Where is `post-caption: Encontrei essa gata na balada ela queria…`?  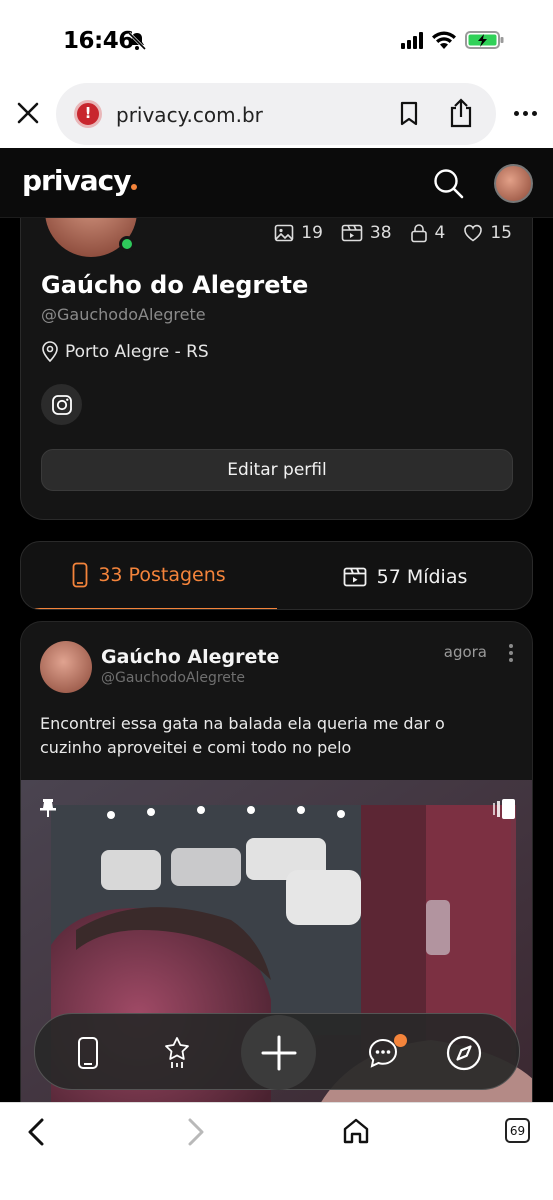
post-caption: Encontrei essa gata na balada ela queria… is located at coordinates (242, 735).